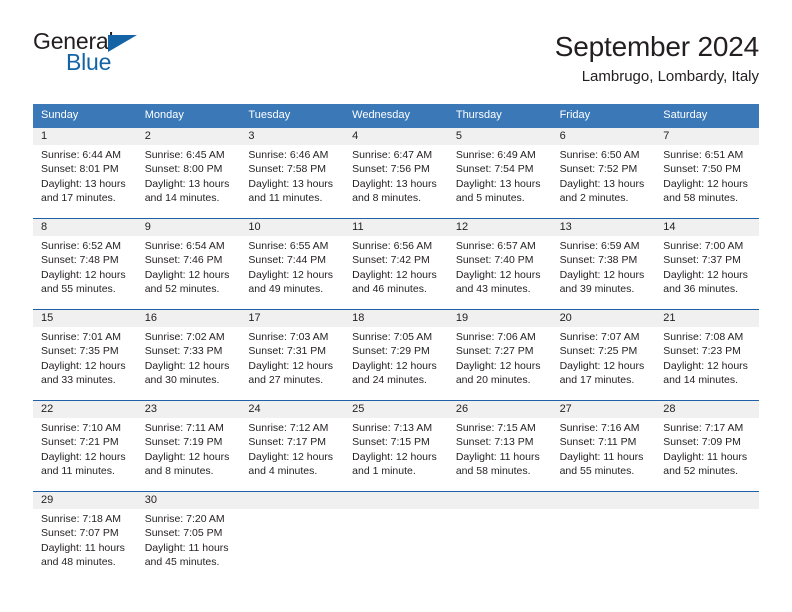 Image resolution: width=792 pixels, height=612 pixels. What do you see at coordinates (599, 246) in the screenshot?
I see `sunrise-text: Sunrise: 6:59 AM` at bounding box center [599, 246].